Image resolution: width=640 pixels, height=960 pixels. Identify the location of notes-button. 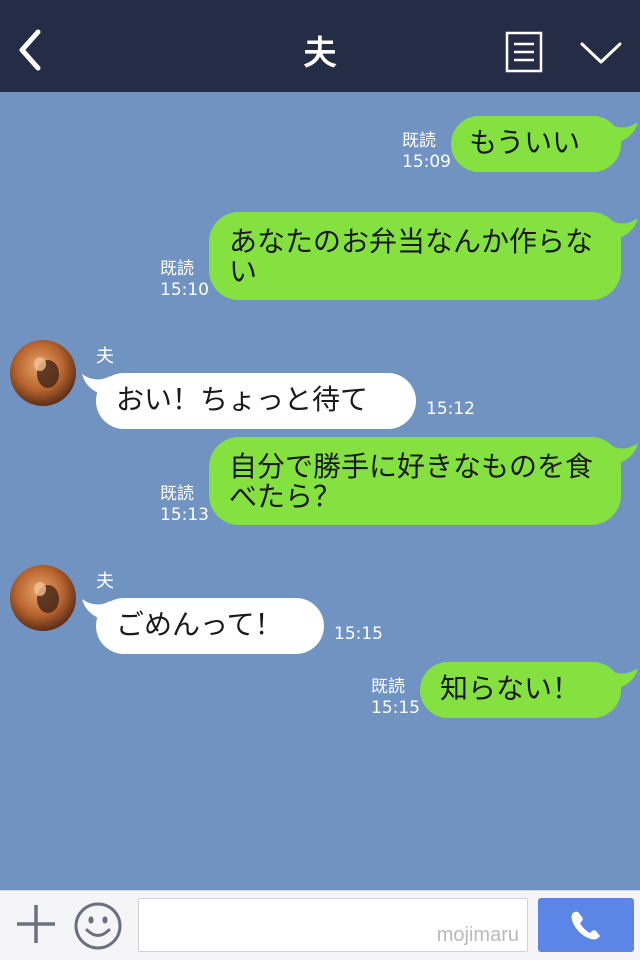
(524, 52).